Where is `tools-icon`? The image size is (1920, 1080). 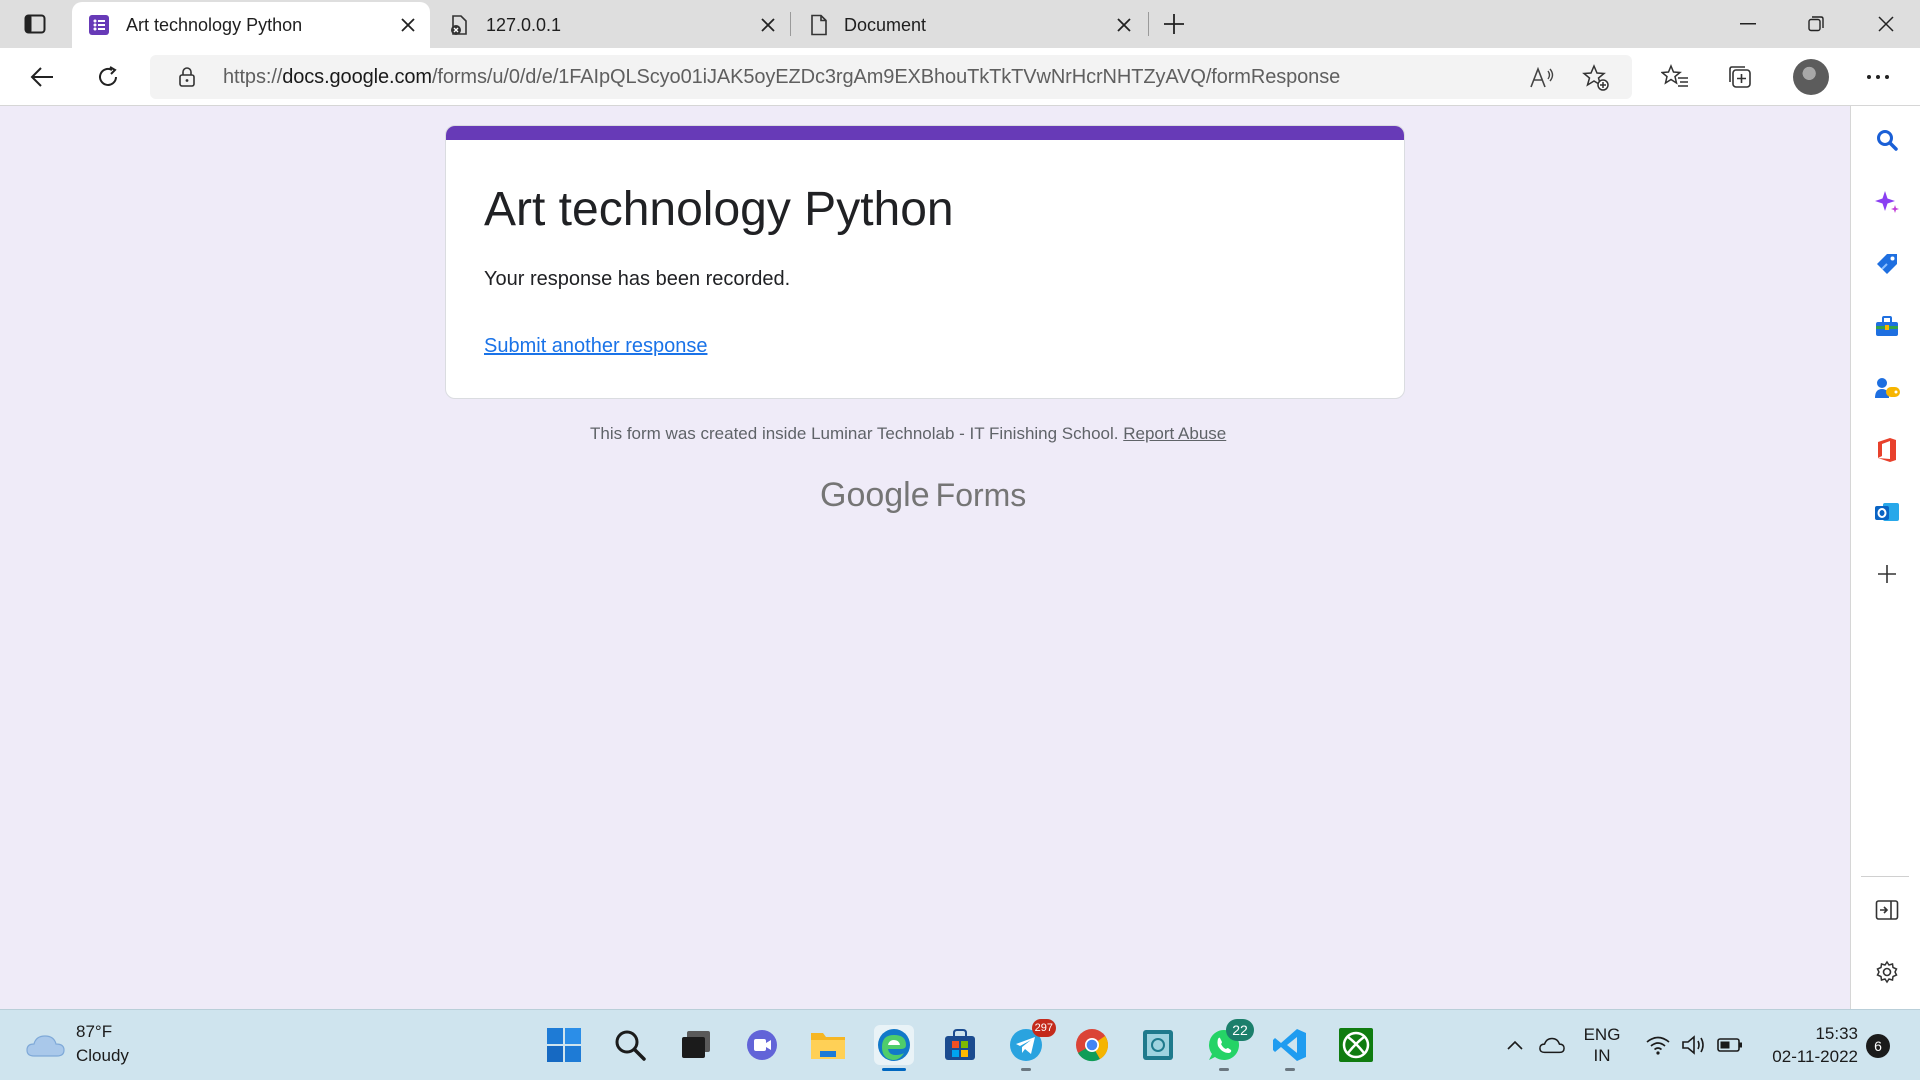 tools-icon is located at coordinates (1887, 326).